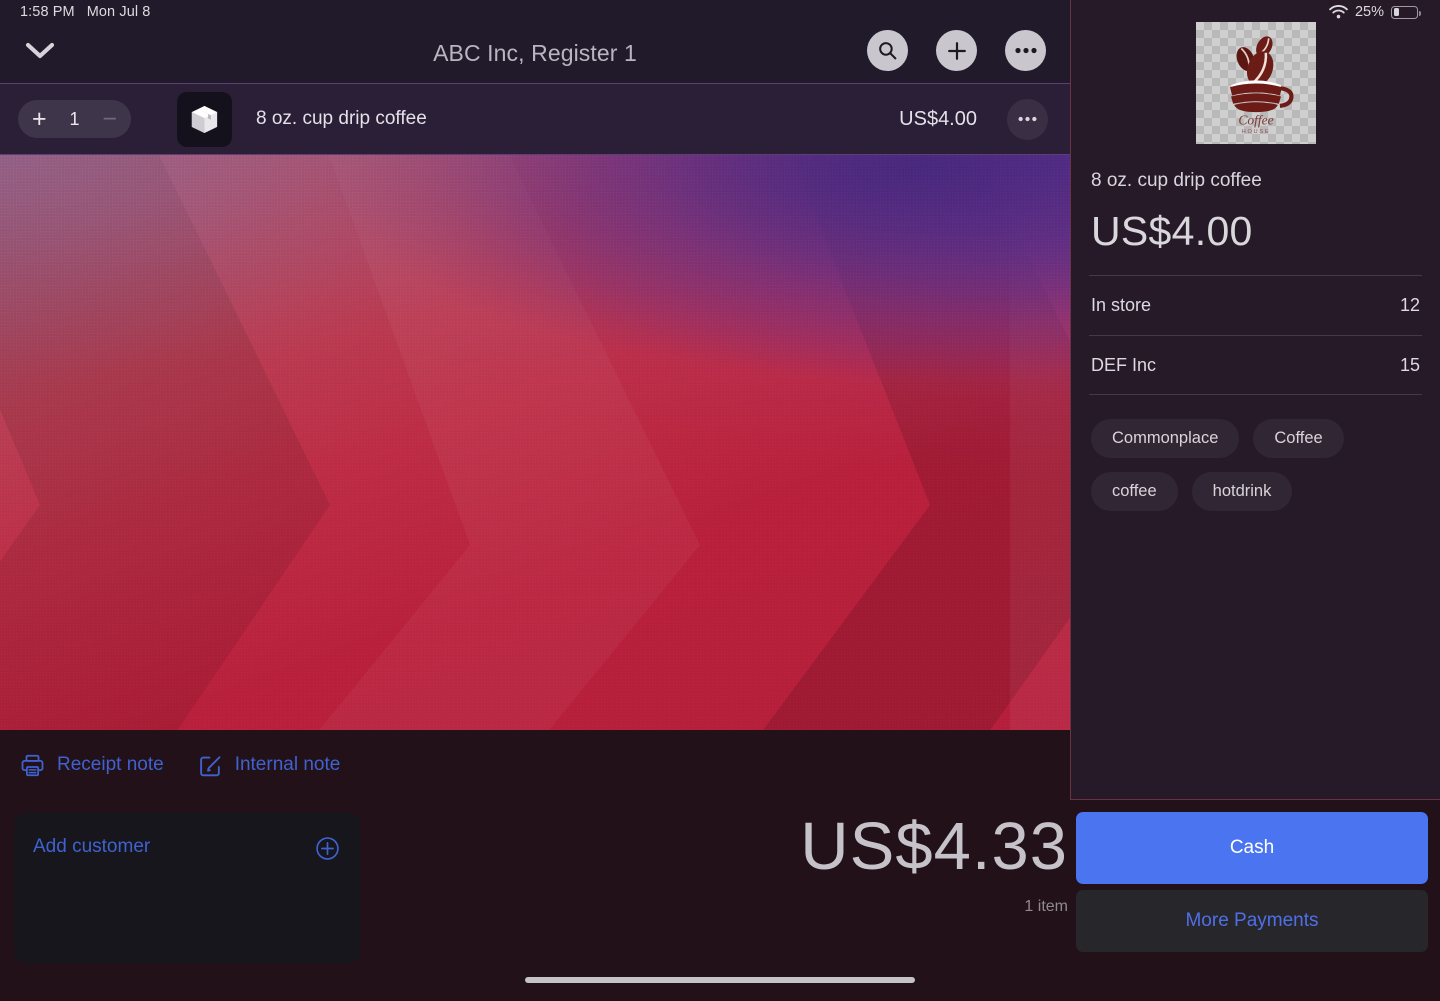 This screenshot has width=1440, height=1001. I want to click on more-payments-button: More Payments, so click(1252, 921).